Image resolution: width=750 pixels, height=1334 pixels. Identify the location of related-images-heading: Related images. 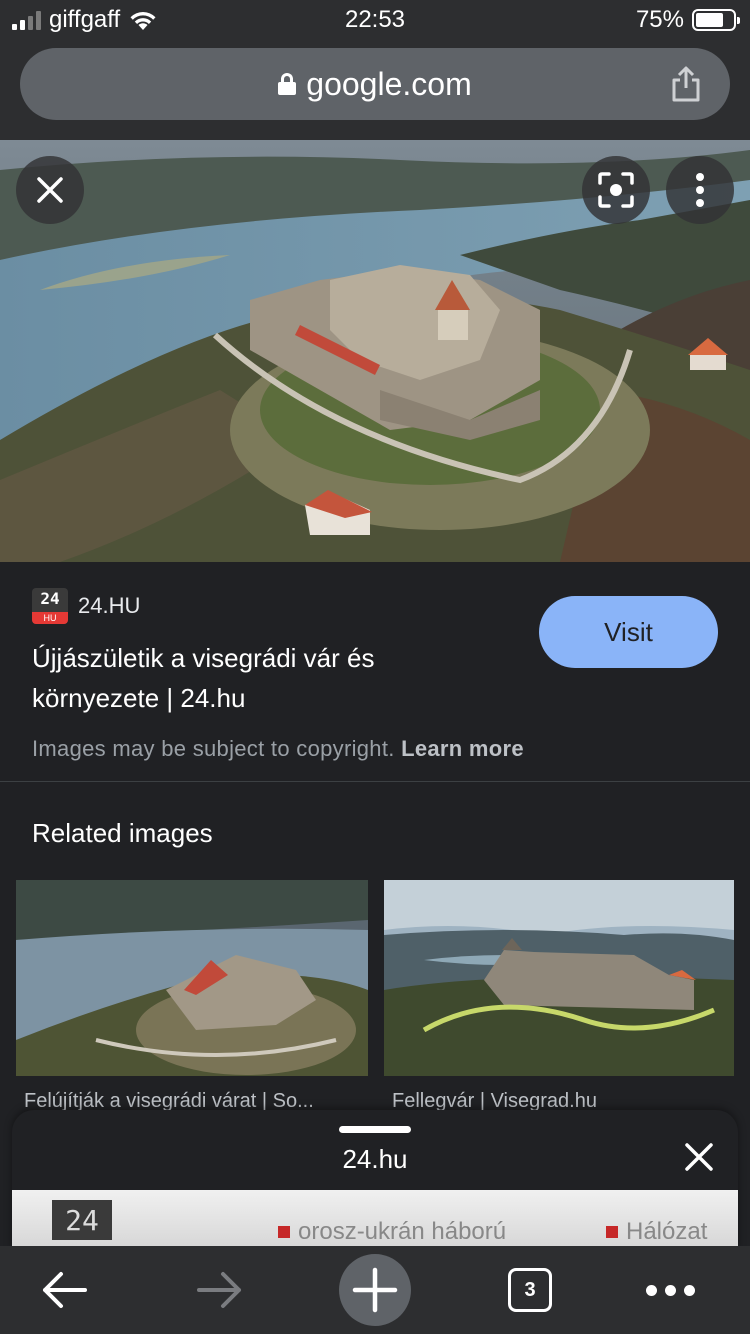
(122, 833).